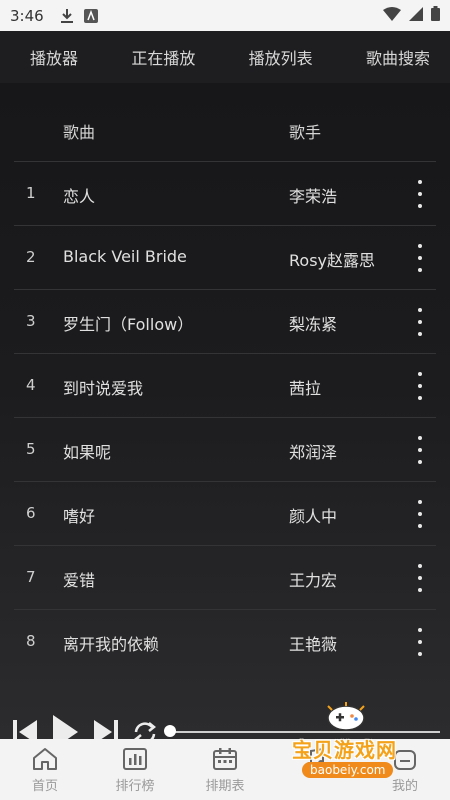  What do you see at coordinates (313, 324) in the screenshot?
I see `song-artist: 梨冻紧` at bounding box center [313, 324].